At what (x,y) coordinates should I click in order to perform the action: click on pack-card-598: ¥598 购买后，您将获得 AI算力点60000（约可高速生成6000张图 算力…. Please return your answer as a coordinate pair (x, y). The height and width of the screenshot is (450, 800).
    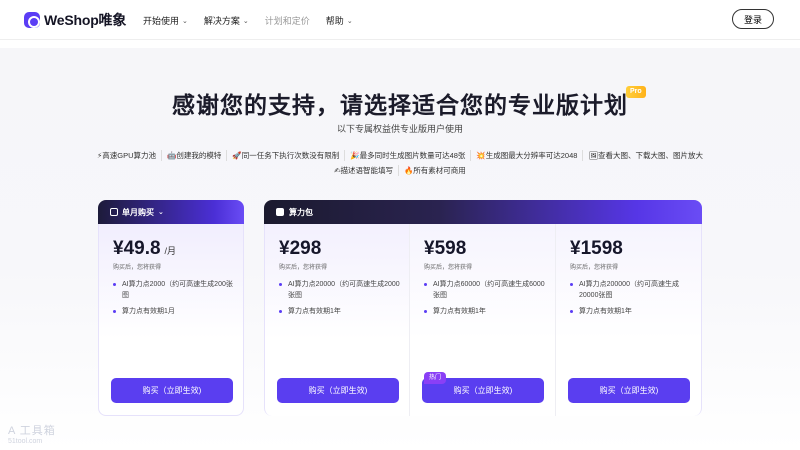
    Looking at the image, I should click on (483, 320).